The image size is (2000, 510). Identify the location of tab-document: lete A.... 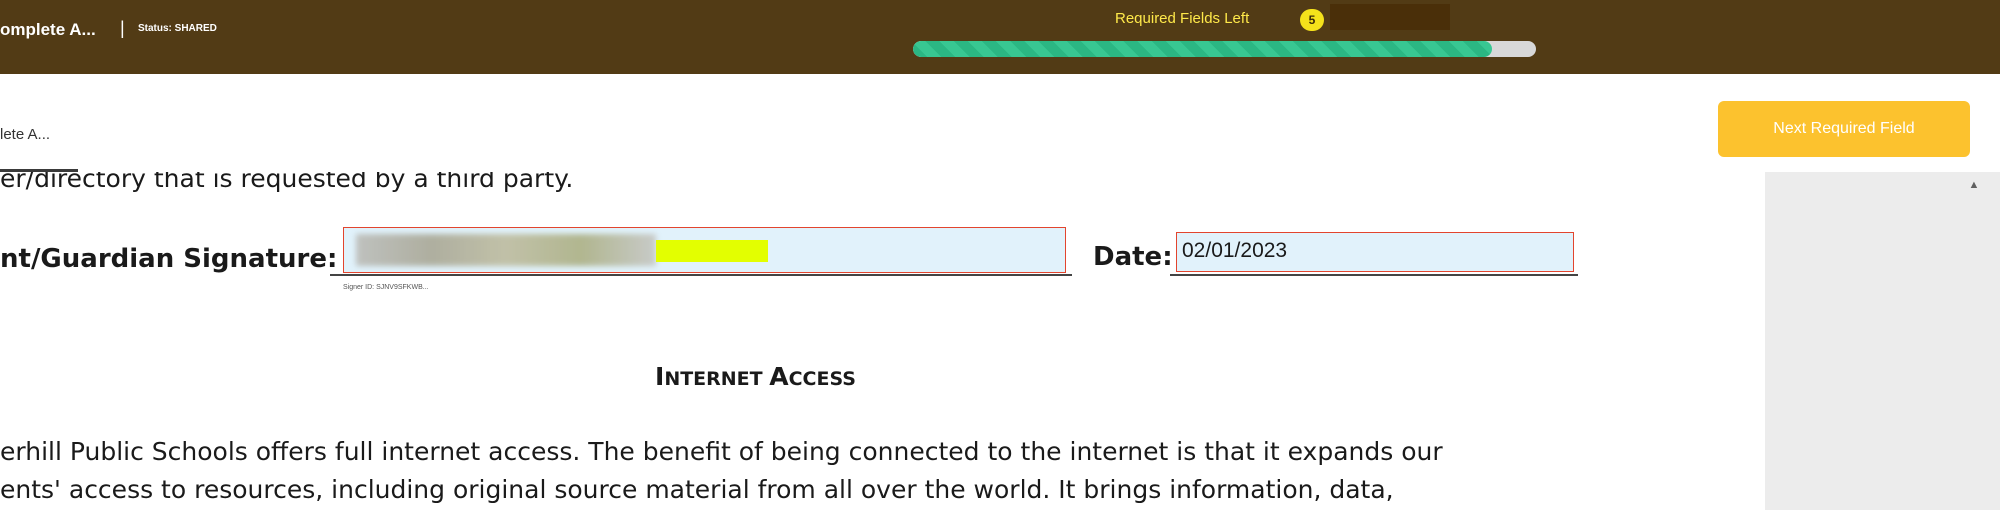
(25, 134).